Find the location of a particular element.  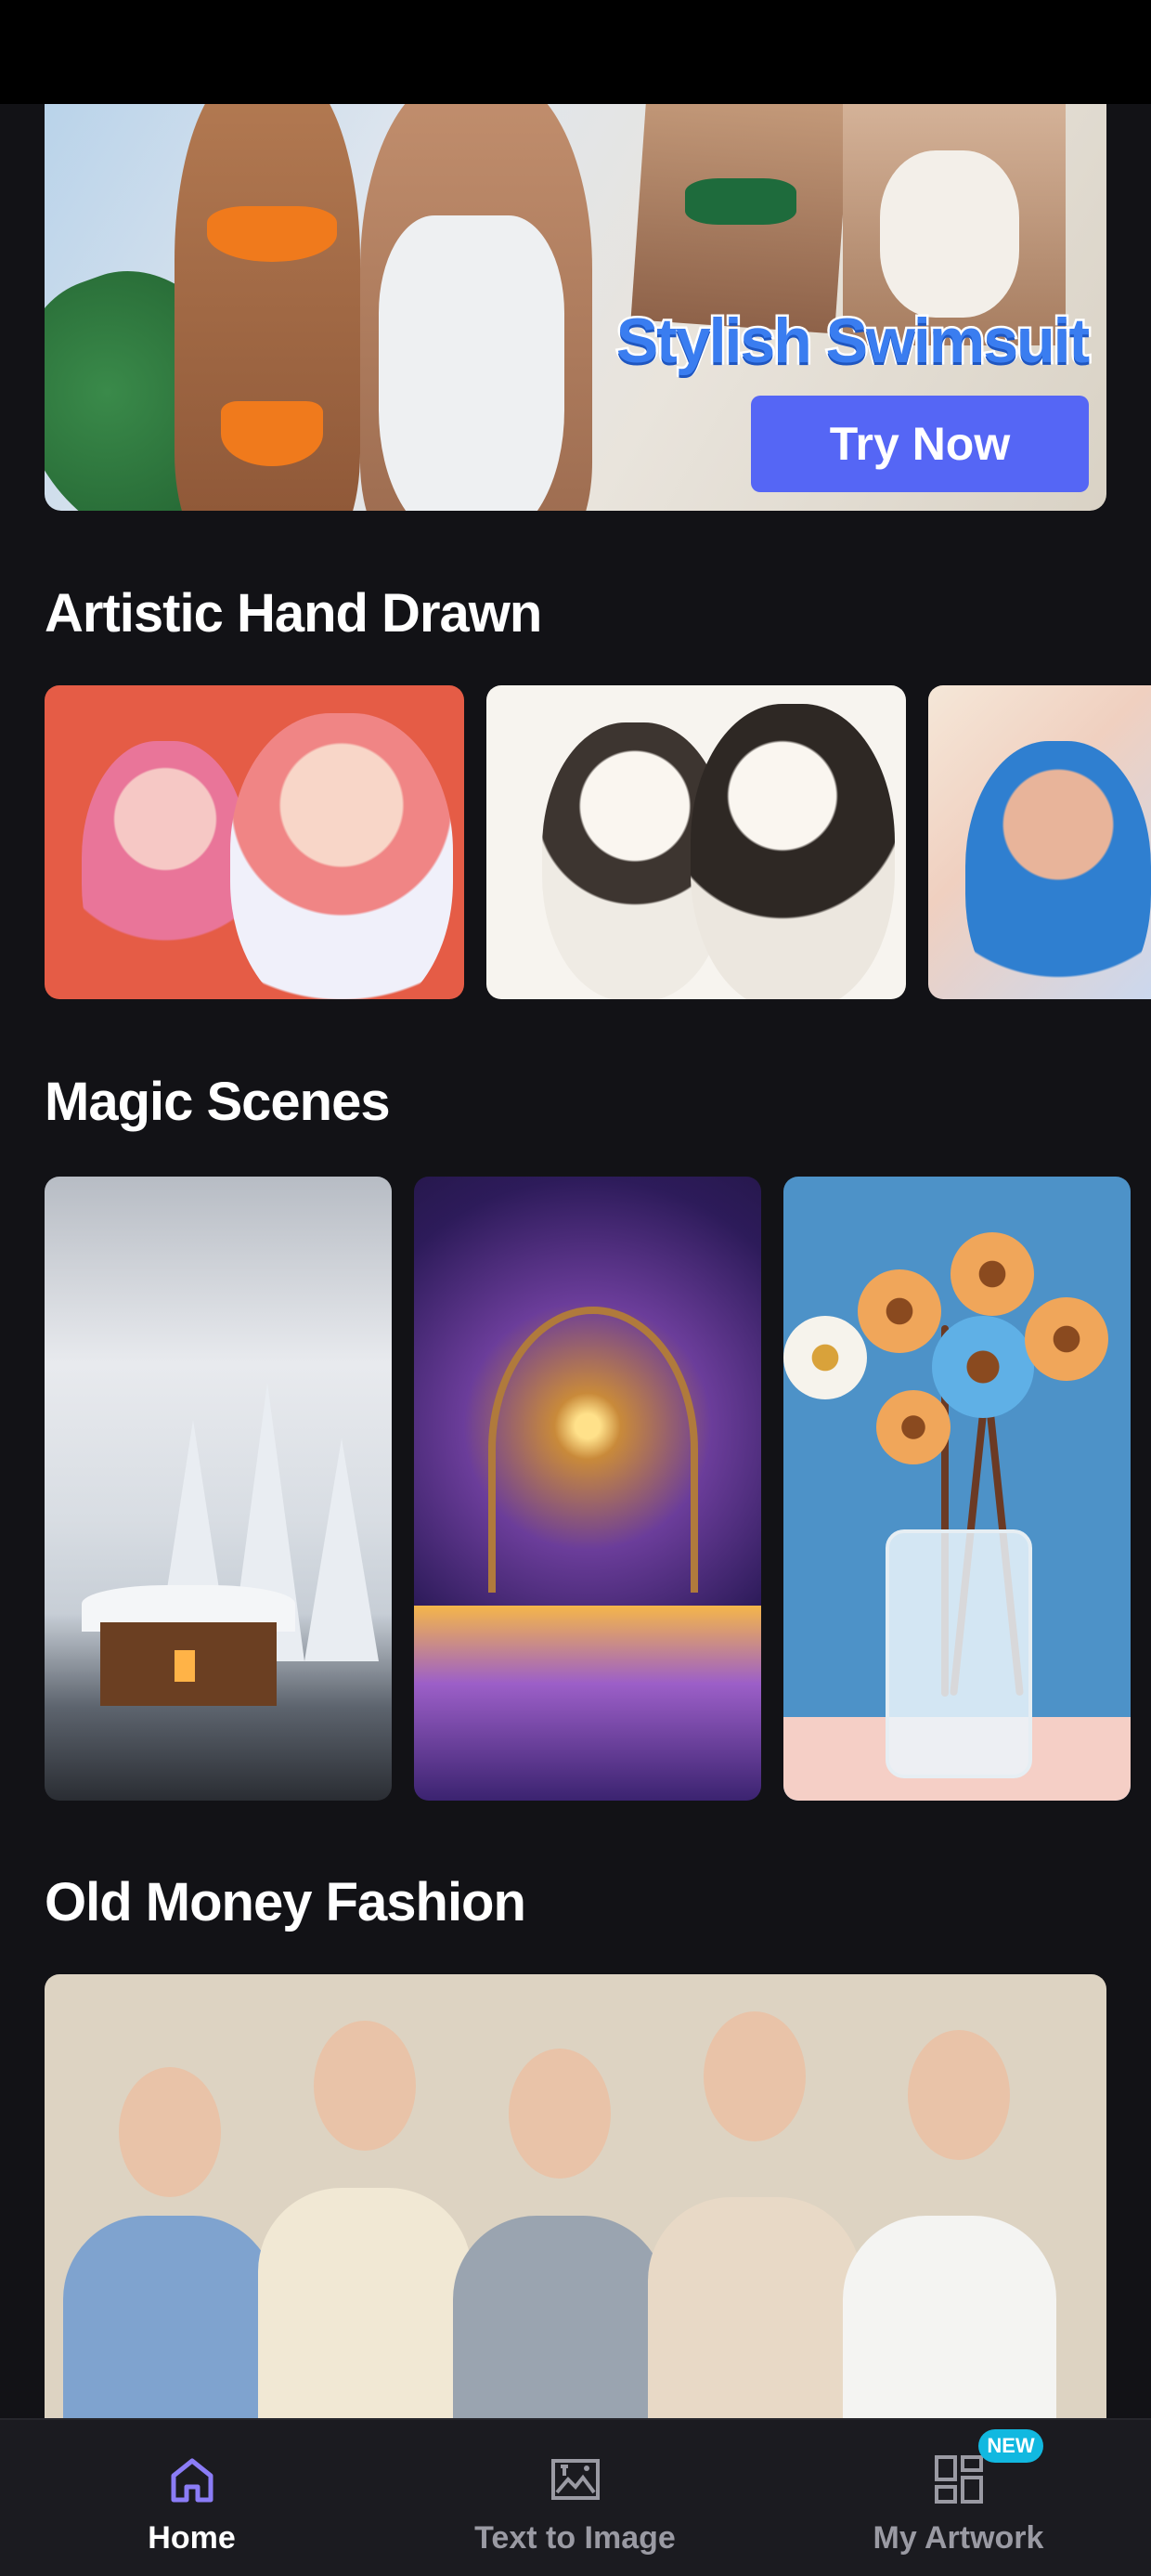

image-icon is located at coordinates (575, 2479).